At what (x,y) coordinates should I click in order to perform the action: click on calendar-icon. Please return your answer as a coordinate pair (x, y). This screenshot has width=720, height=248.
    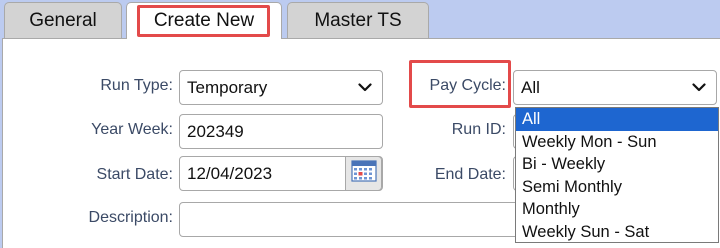
    Looking at the image, I should click on (363, 173).